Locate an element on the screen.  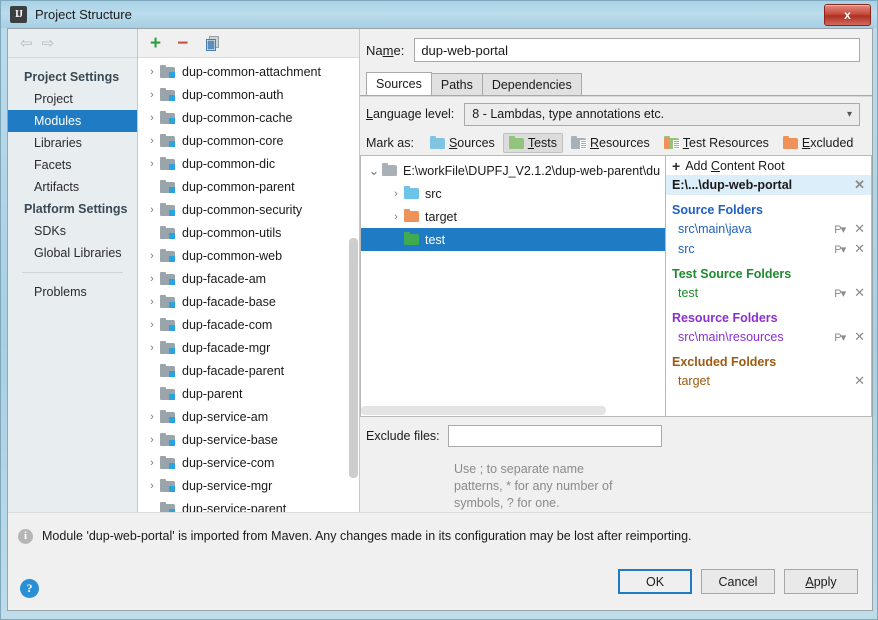
modules-scrollbar is located at coordinates (353, 299).